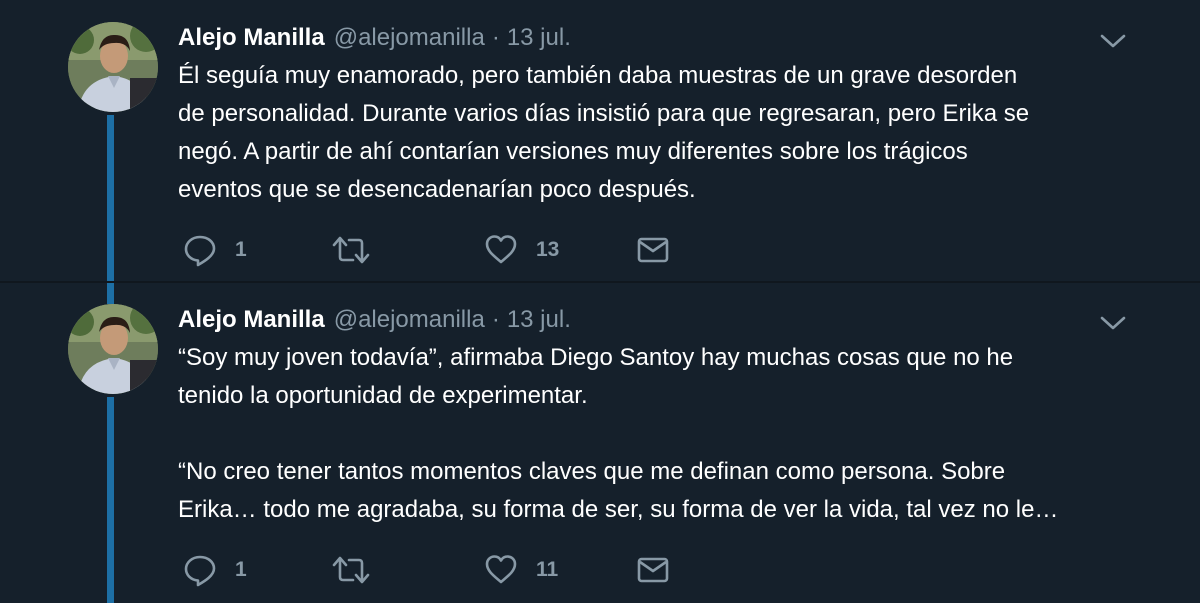  What do you see at coordinates (521, 570) in the screenshot?
I see `like-button: 11` at bounding box center [521, 570].